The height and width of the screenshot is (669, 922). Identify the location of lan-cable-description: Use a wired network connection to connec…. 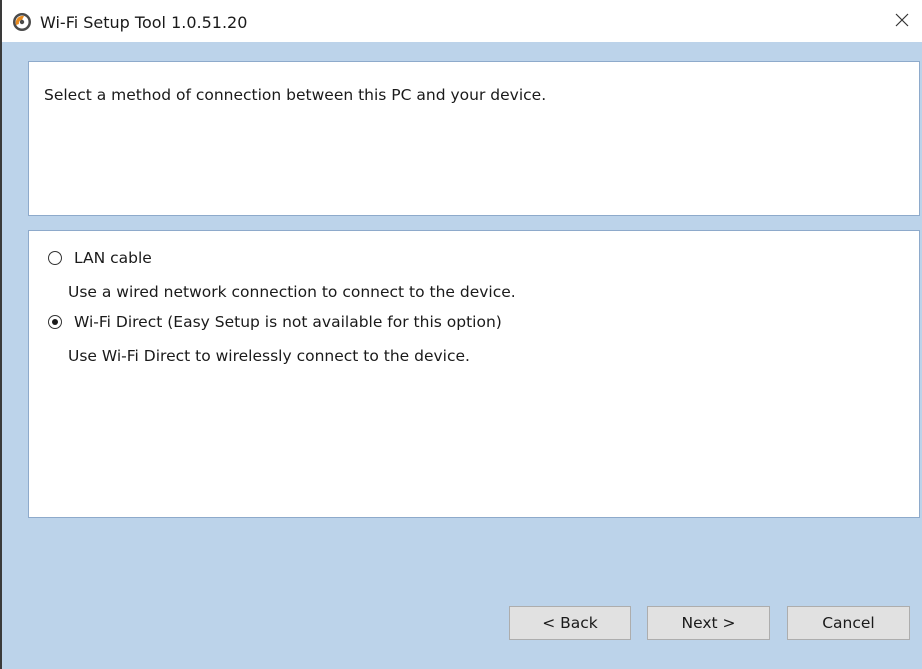
(292, 292).